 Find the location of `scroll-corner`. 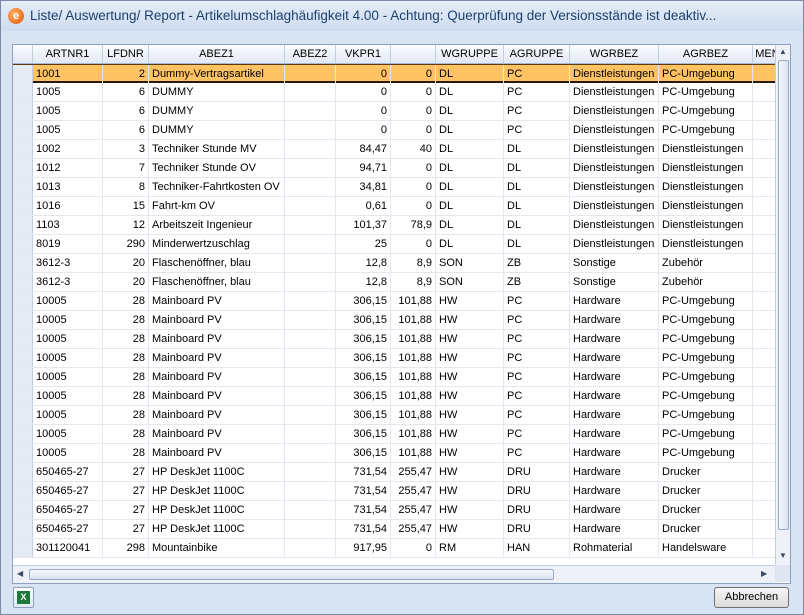

scroll-corner is located at coordinates (782, 573).